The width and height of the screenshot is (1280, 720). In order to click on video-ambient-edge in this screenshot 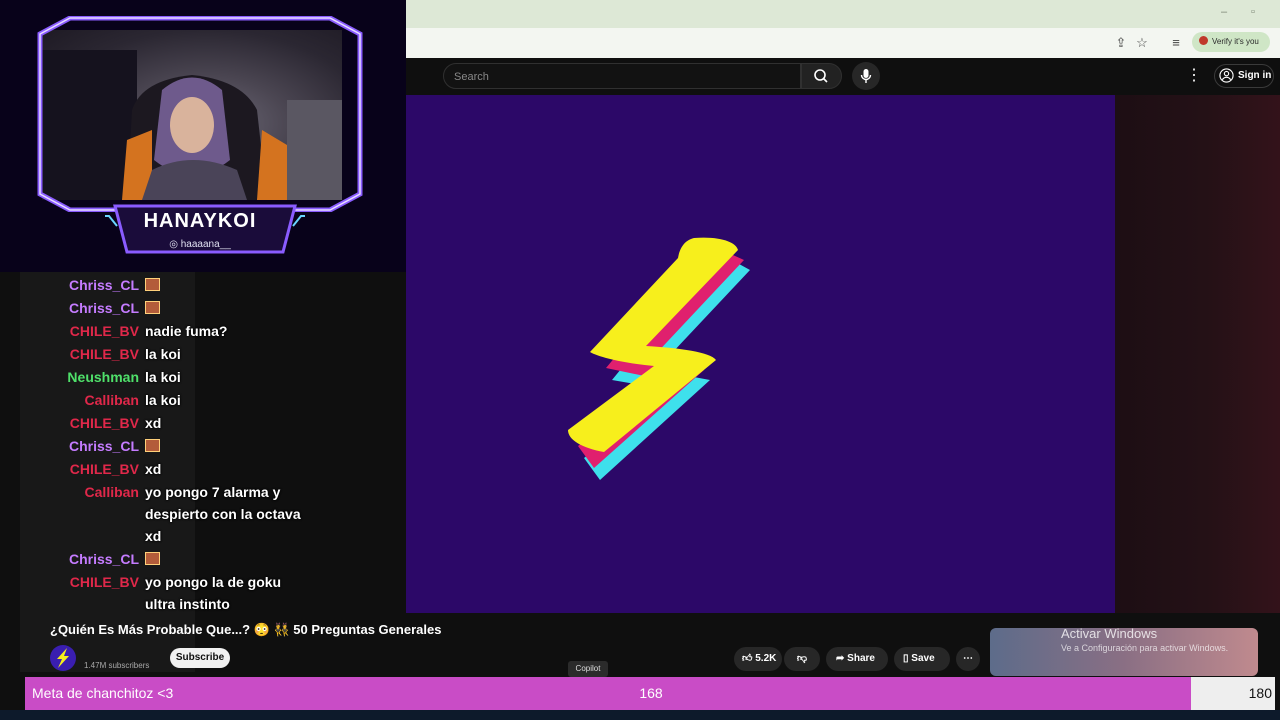, I will do `click(1197, 354)`.